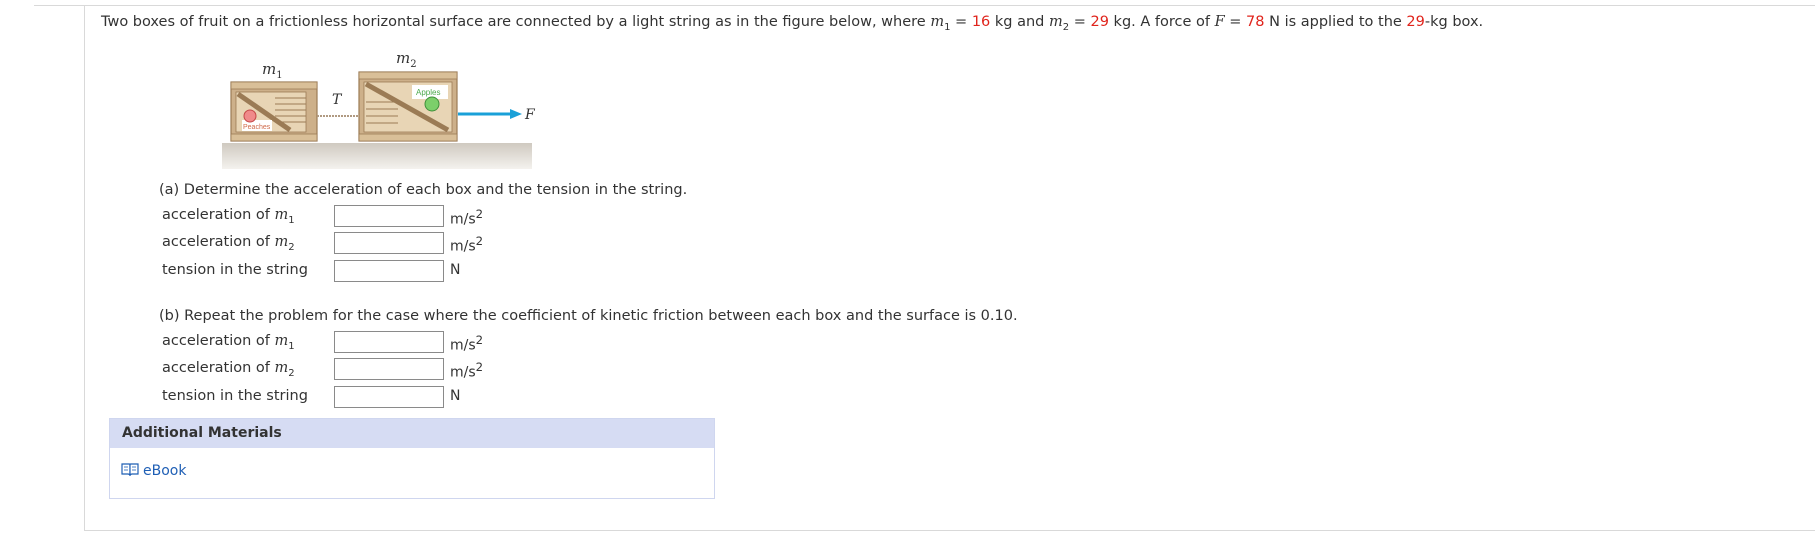 The height and width of the screenshot is (534, 1815). What do you see at coordinates (272, 70) in the screenshot?
I see `m1-figure-label: m1` at bounding box center [272, 70].